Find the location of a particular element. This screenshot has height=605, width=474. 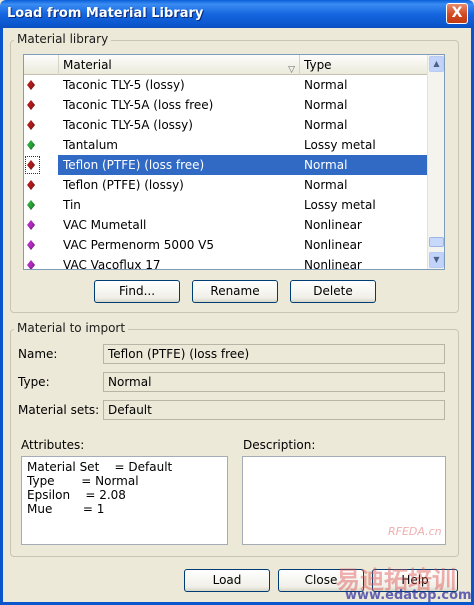

material-name-cell: Taconic TLY-5A (lossy) is located at coordinates (128, 125).